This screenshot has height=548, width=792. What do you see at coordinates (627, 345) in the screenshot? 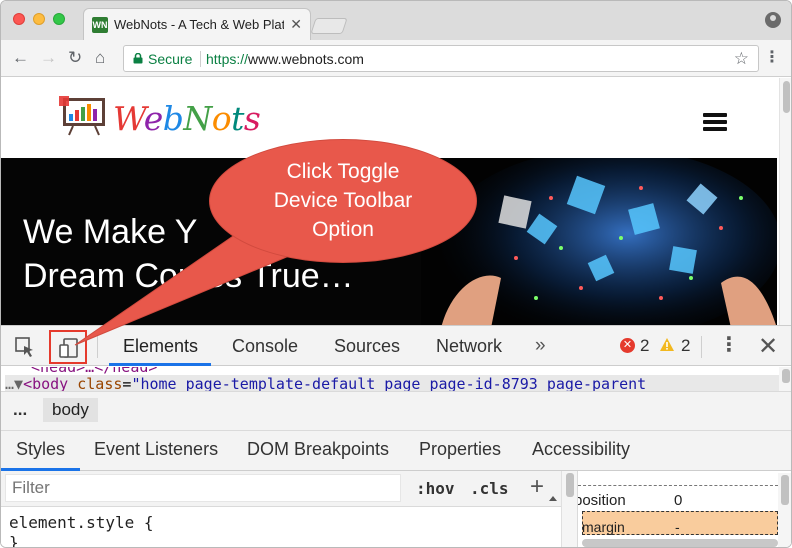
I see `error-icon: ✕` at bounding box center [627, 345].